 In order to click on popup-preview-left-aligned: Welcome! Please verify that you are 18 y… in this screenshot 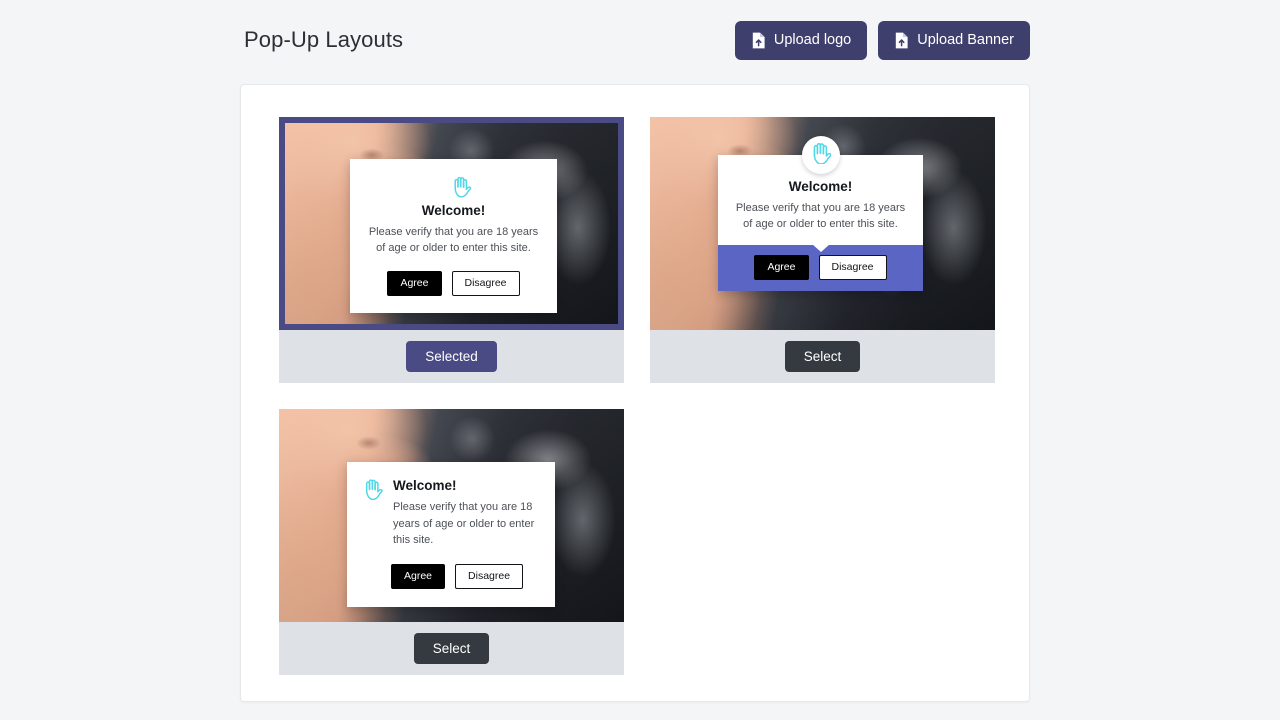, I will do `click(451, 534)`.